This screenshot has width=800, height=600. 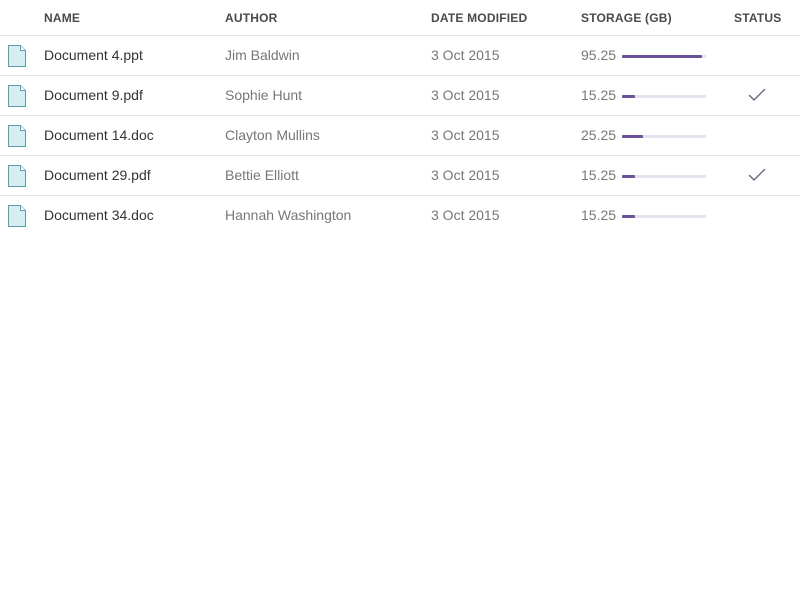 What do you see at coordinates (62, 18) in the screenshot?
I see `column-header-name: NAME` at bounding box center [62, 18].